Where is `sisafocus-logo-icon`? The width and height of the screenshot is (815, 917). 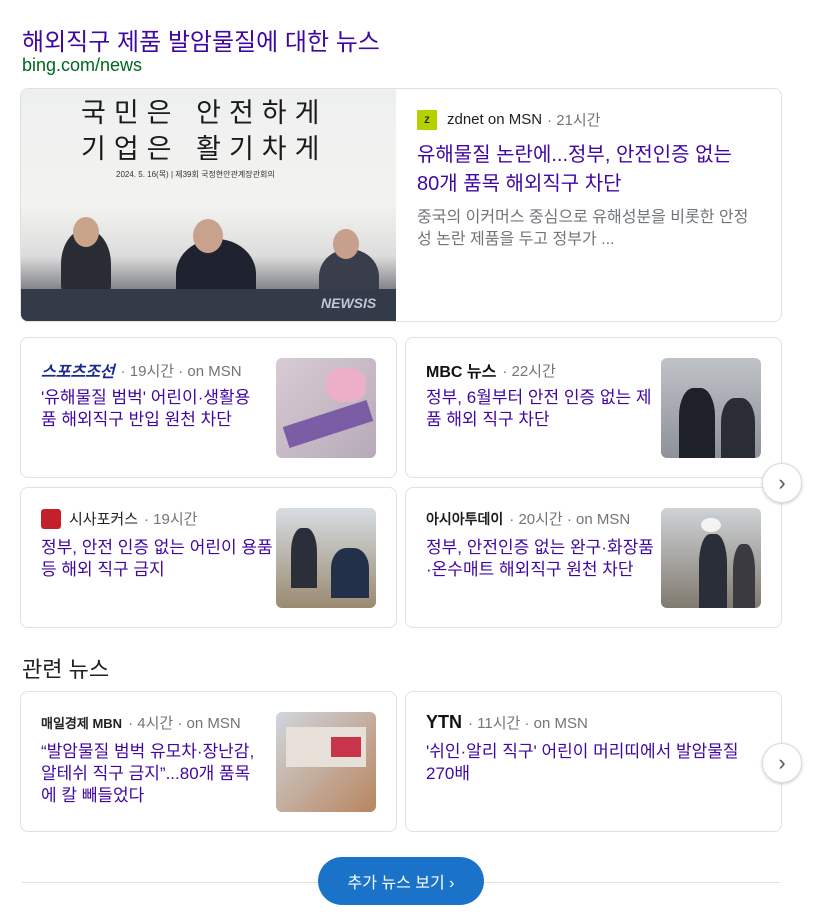
sisafocus-logo-icon is located at coordinates (51, 518).